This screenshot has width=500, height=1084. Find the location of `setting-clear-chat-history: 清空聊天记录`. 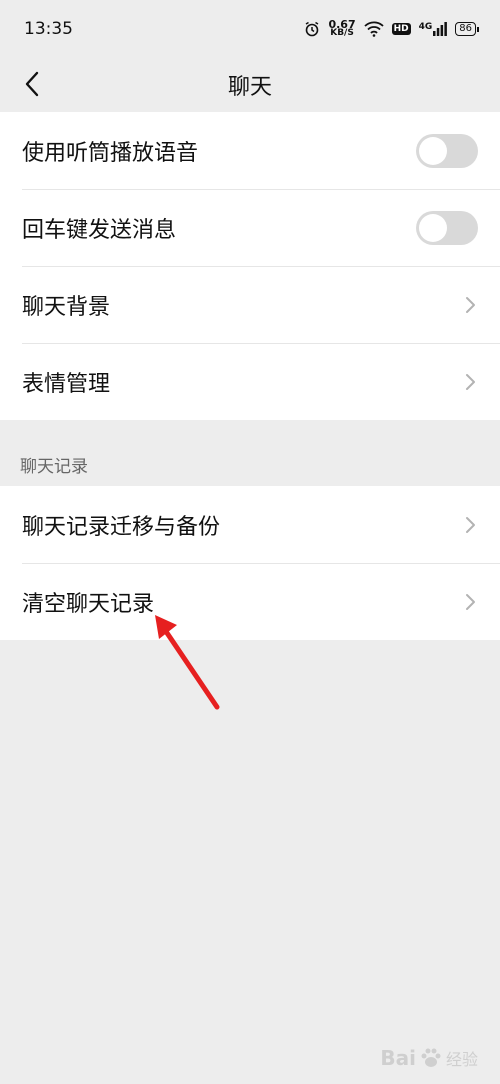

setting-clear-chat-history: 清空聊天记录 is located at coordinates (250, 601).